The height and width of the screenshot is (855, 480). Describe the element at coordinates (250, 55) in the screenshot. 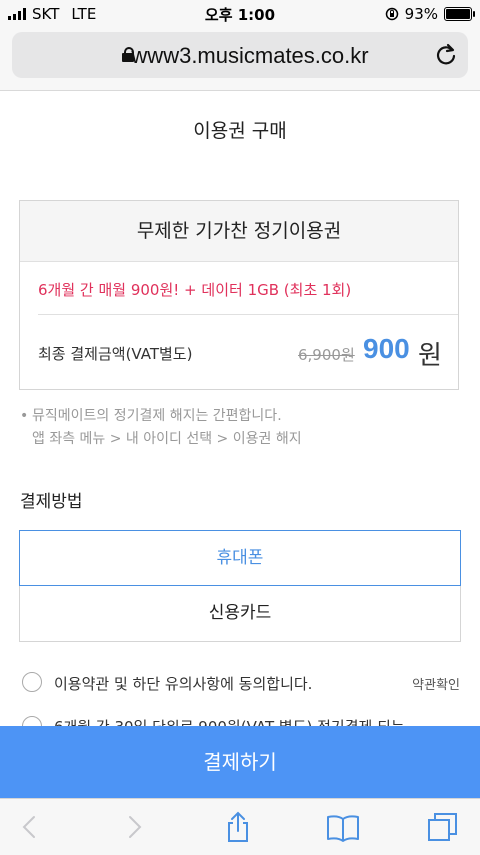

I see `url-text: www3.musicmates.co.kr` at that location.